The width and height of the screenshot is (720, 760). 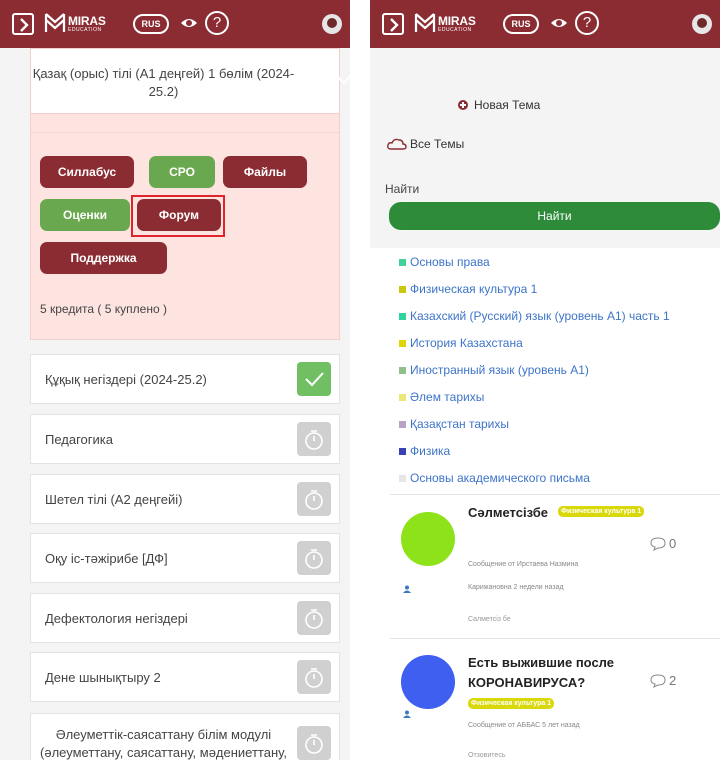 I want to click on category-name: История Казахстана, so click(x=466, y=343).